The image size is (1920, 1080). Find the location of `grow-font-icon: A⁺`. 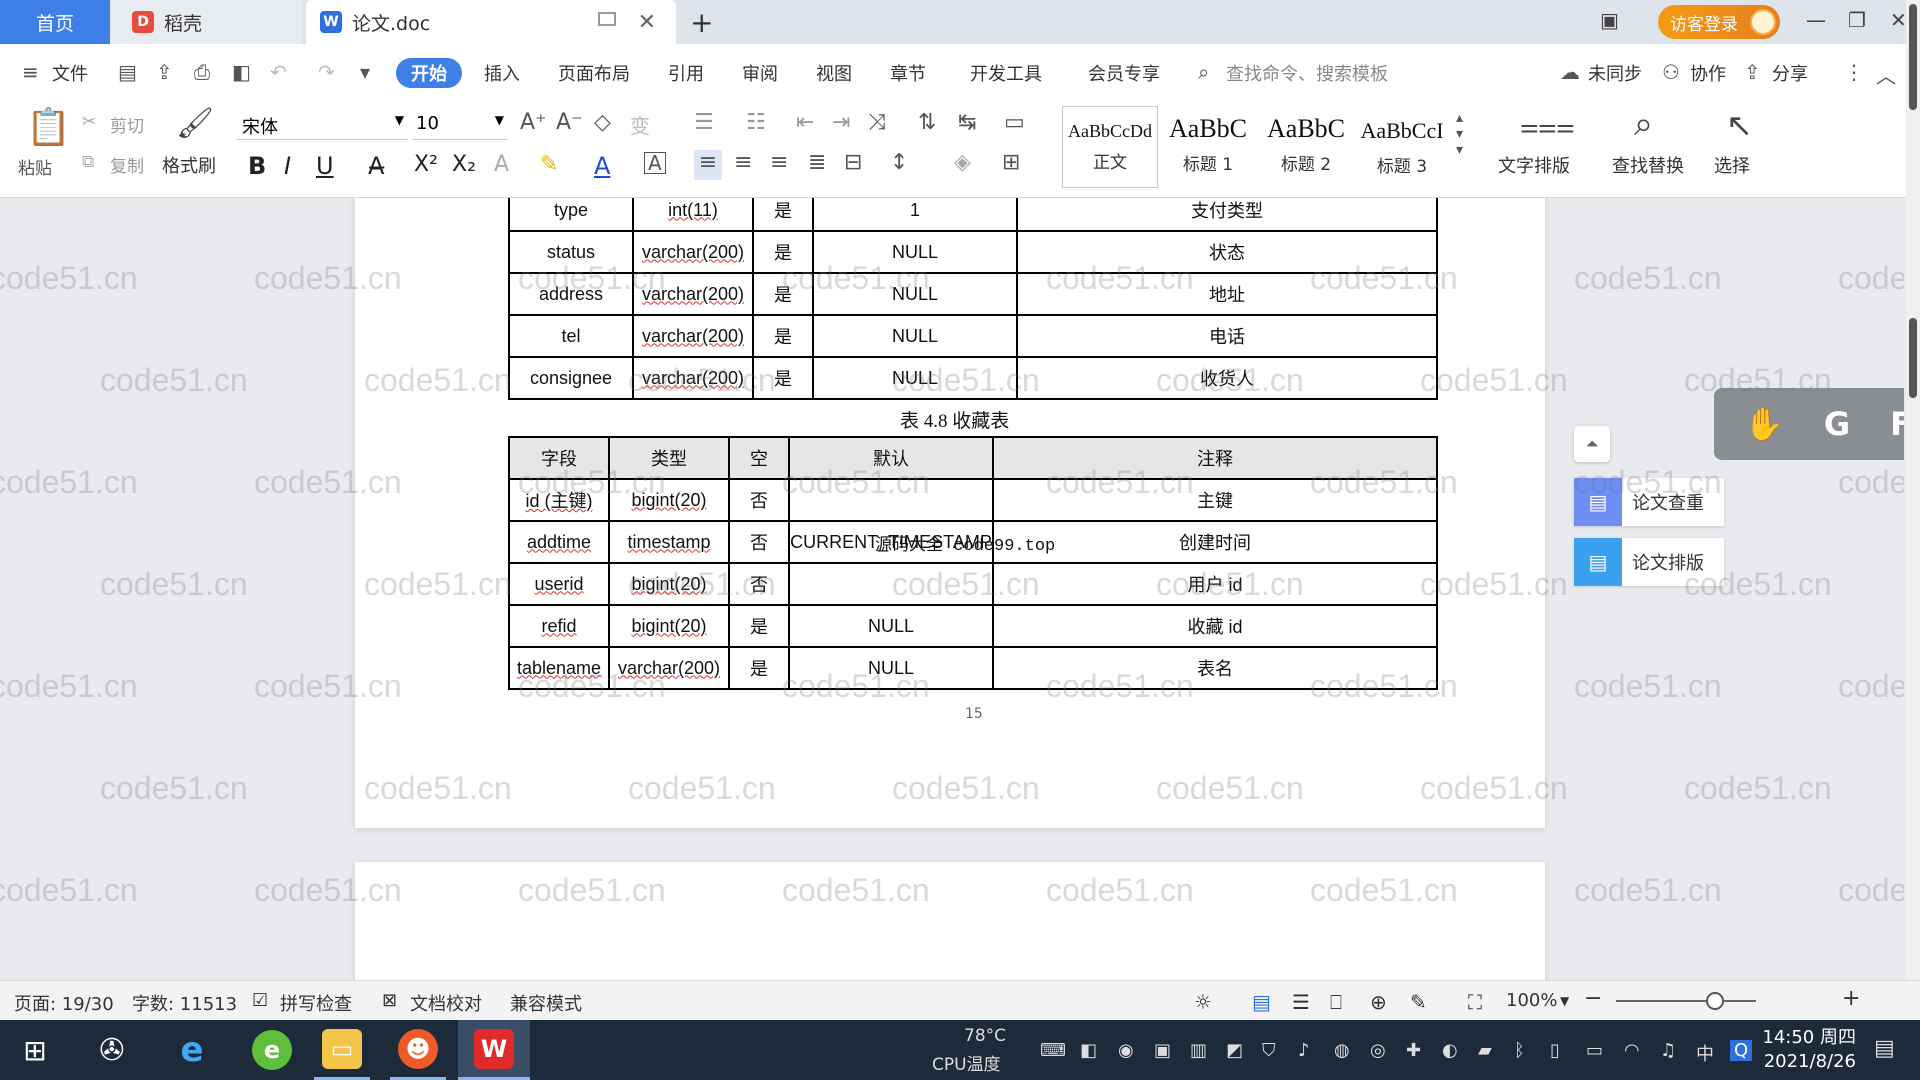

grow-font-icon: A⁺ is located at coordinates (533, 122).